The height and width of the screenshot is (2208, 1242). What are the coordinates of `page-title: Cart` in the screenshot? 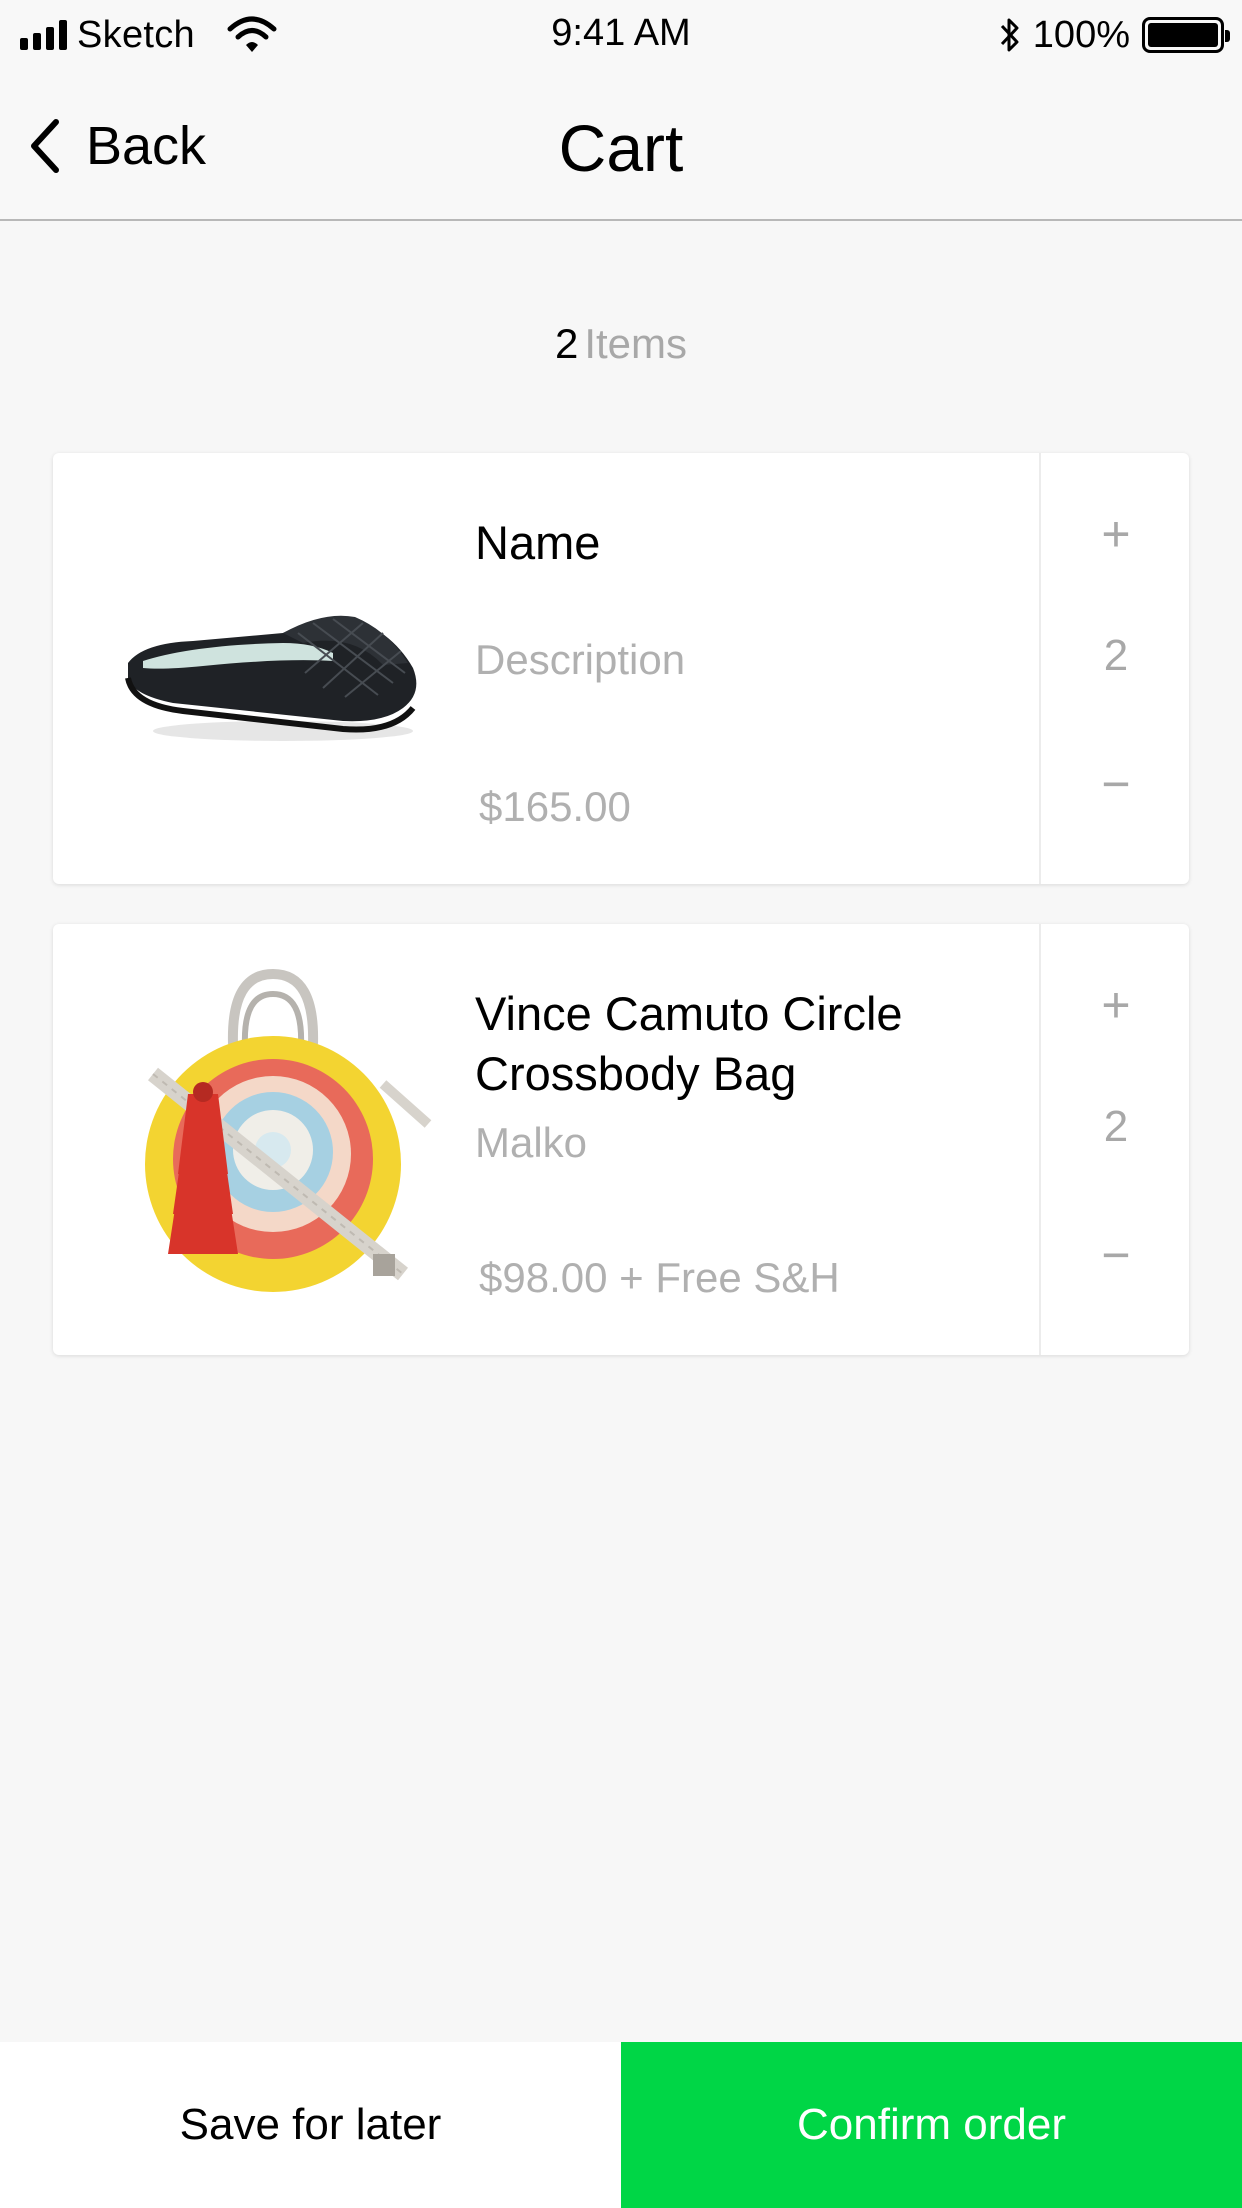 It's located at (621, 148).